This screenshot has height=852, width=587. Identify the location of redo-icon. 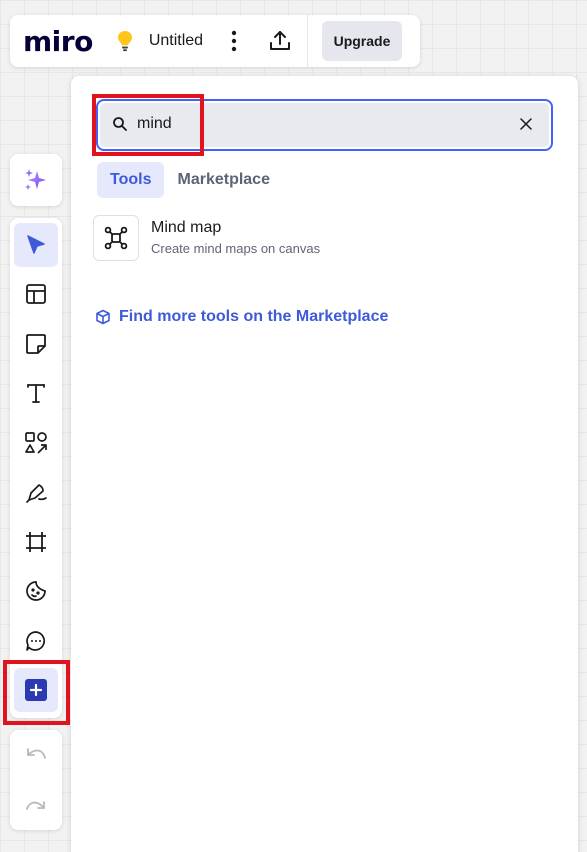
(35, 805).